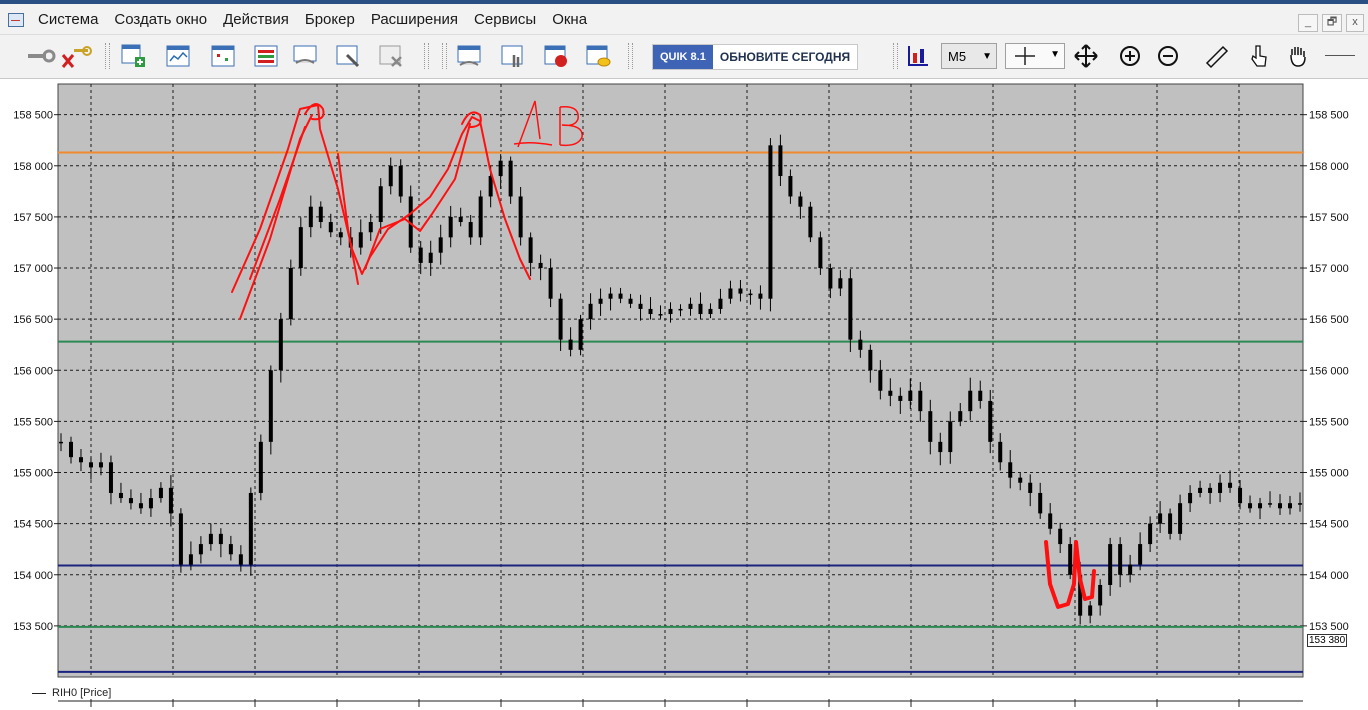  What do you see at coordinates (755, 57) in the screenshot?
I see `update-banner: QUIK 8.1 ОБНОВИТЕ СЕГОДНЯ` at bounding box center [755, 57].